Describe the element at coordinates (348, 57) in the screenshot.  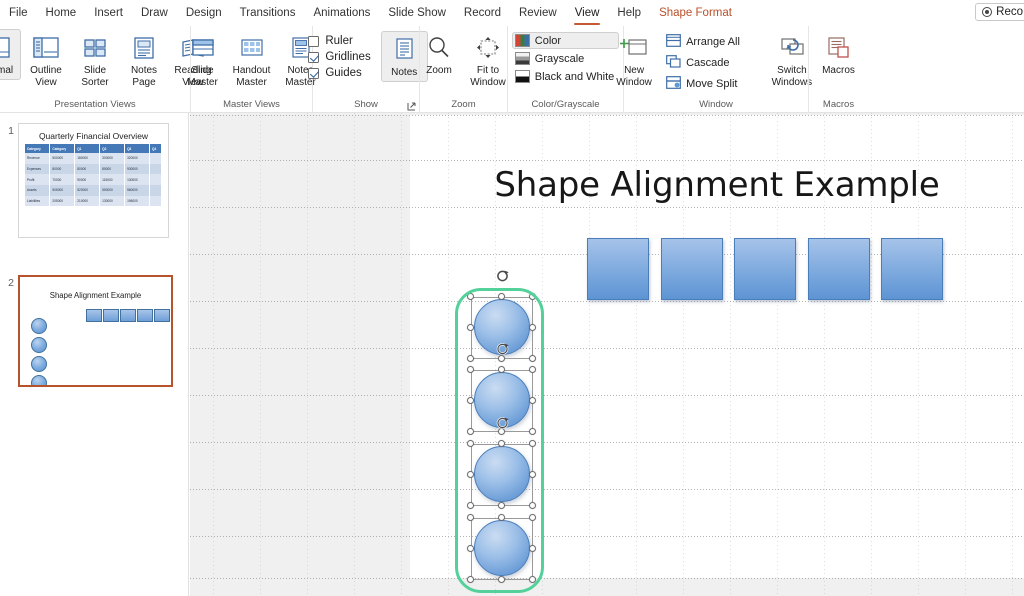
I see `gridlines-label: Gridlines` at that location.